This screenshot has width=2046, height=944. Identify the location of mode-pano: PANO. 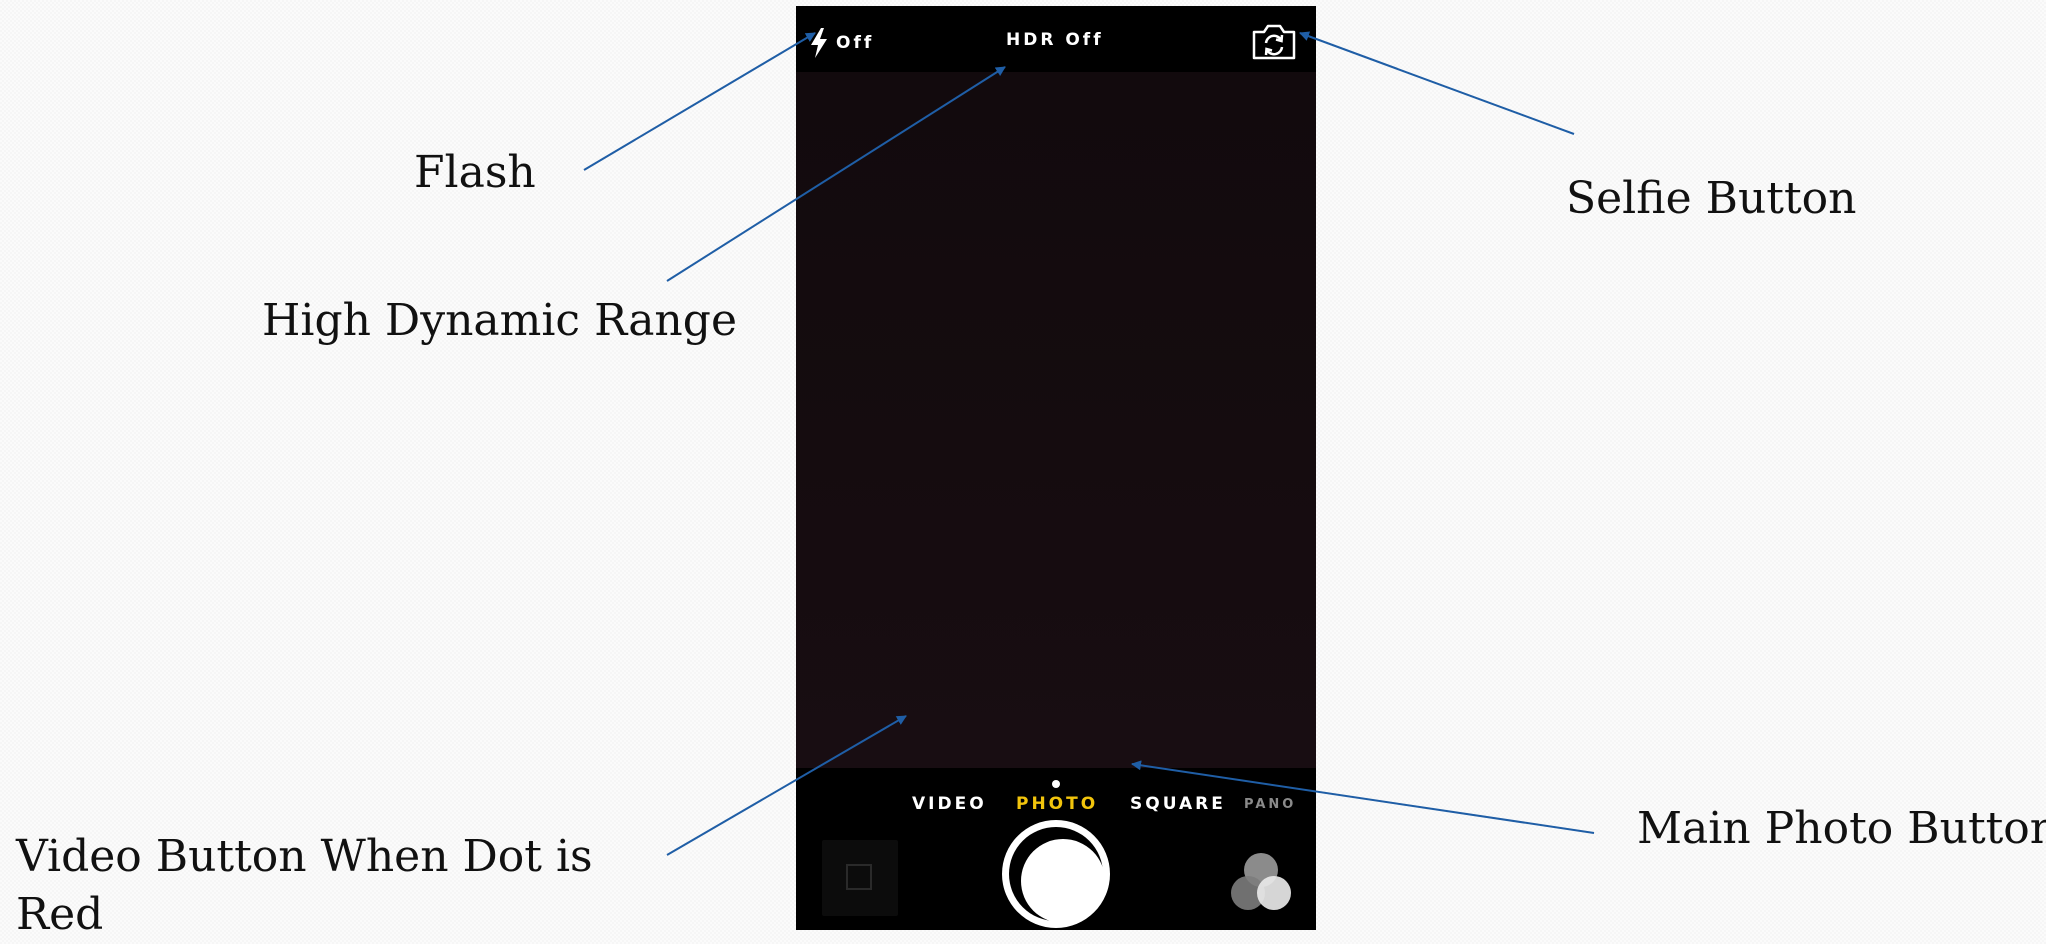
(1270, 804).